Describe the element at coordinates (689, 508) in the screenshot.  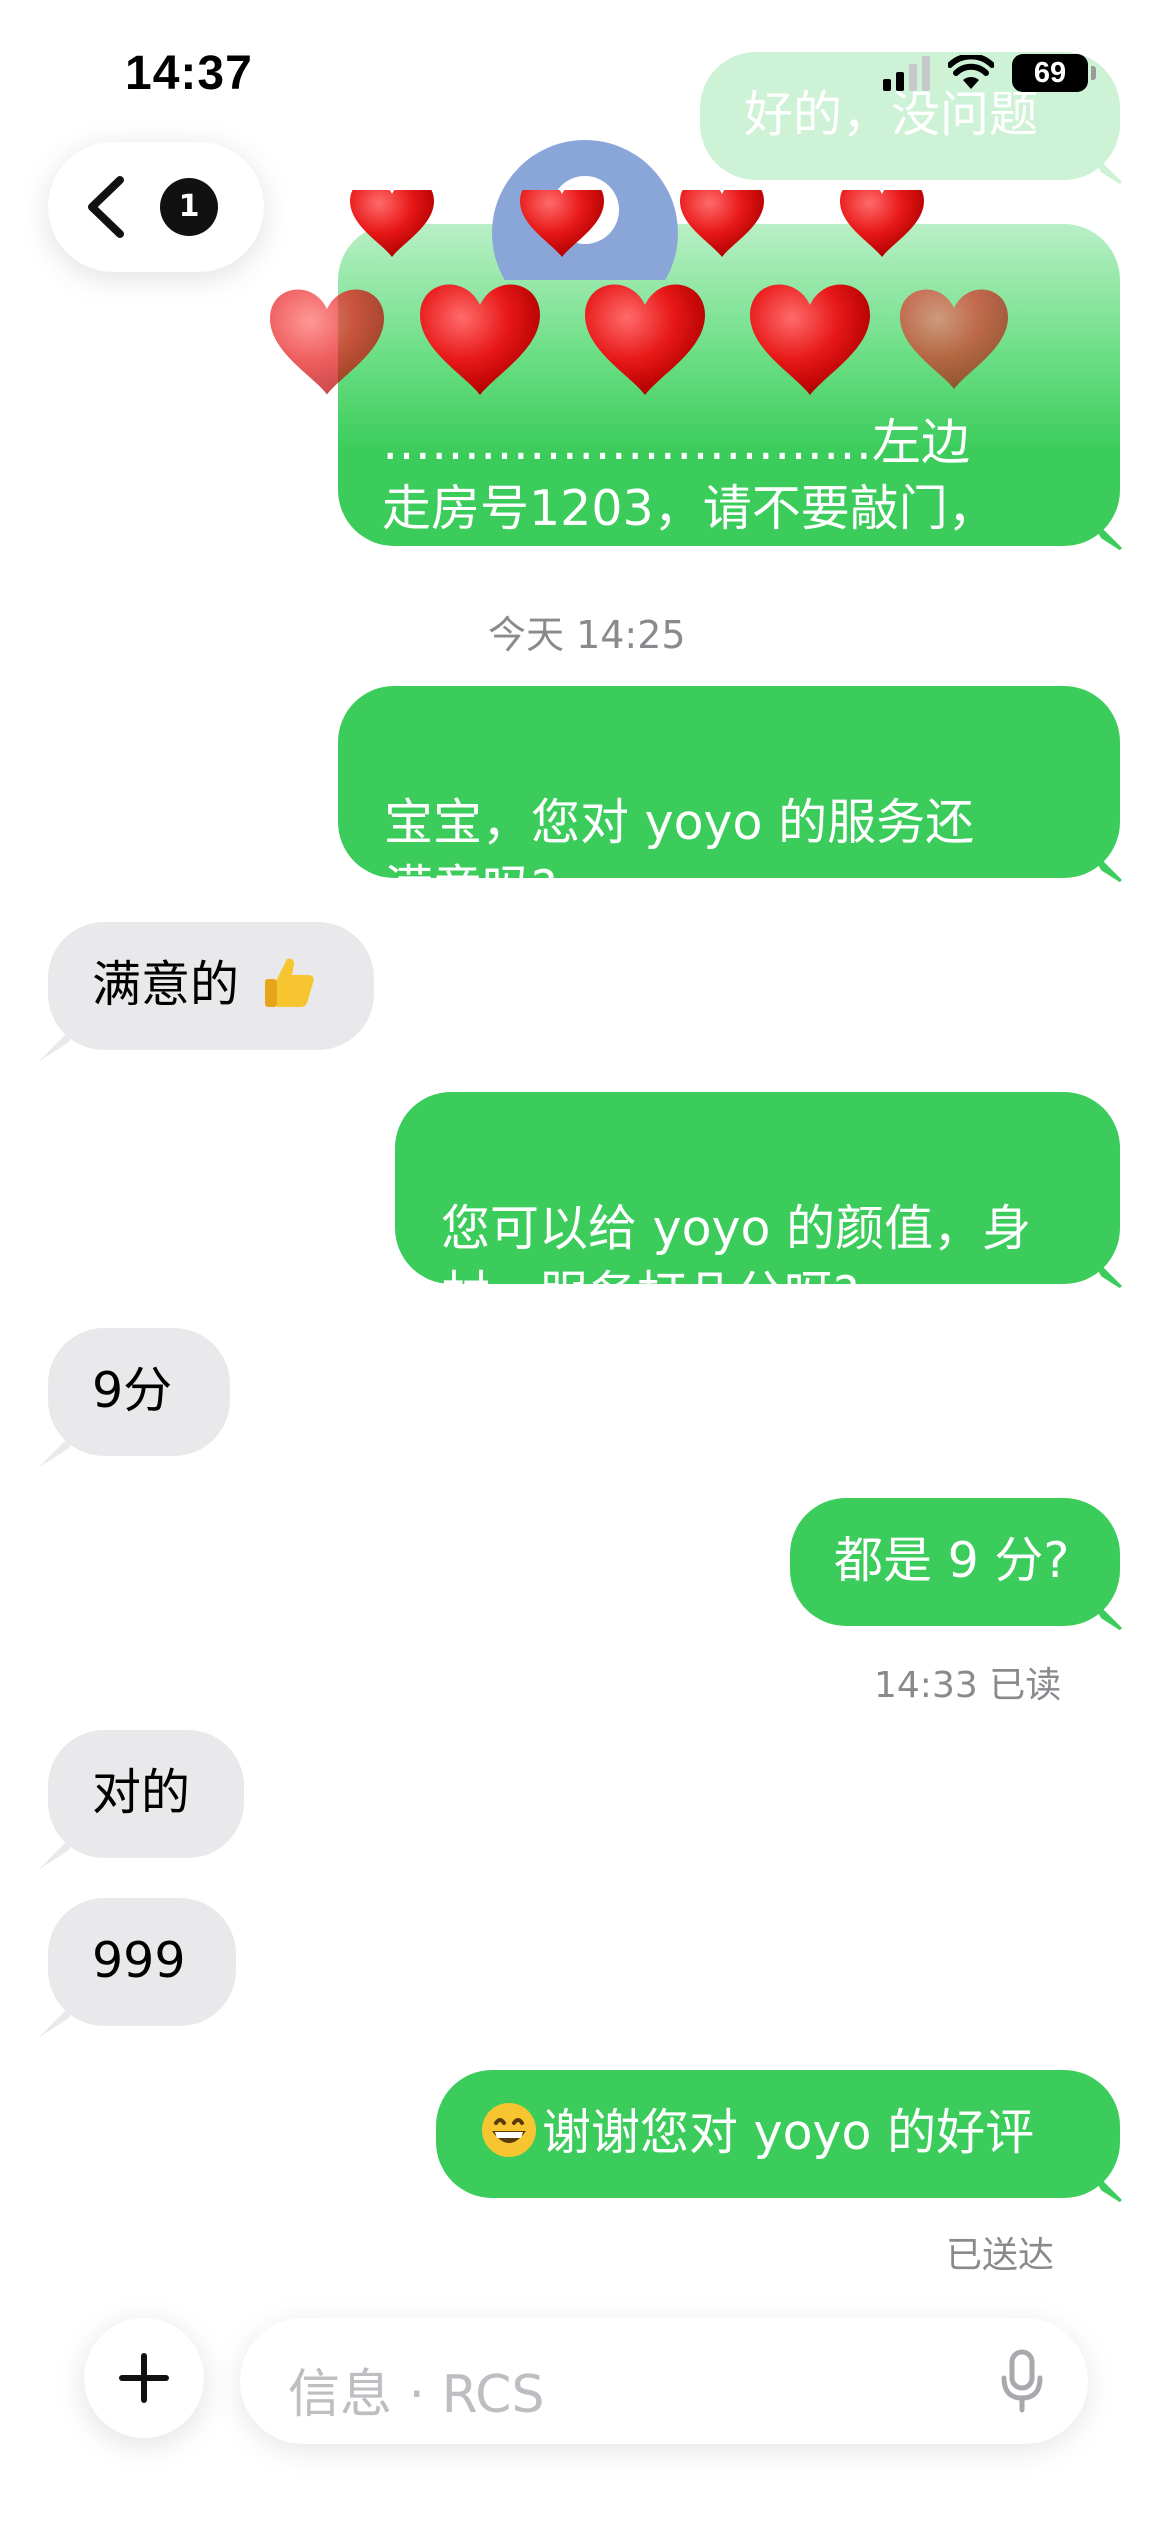
I see `message-text: …………………………左边 走房号1203，请不要敲门， 谢谢您` at that location.